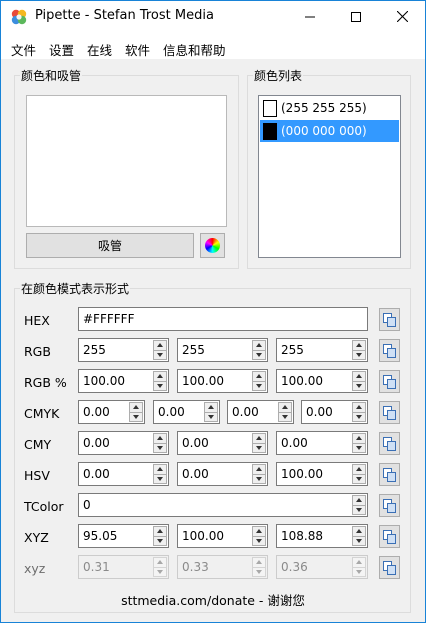  I want to click on rgb-percent-r-stepper: 100.00, so click(123, 381).